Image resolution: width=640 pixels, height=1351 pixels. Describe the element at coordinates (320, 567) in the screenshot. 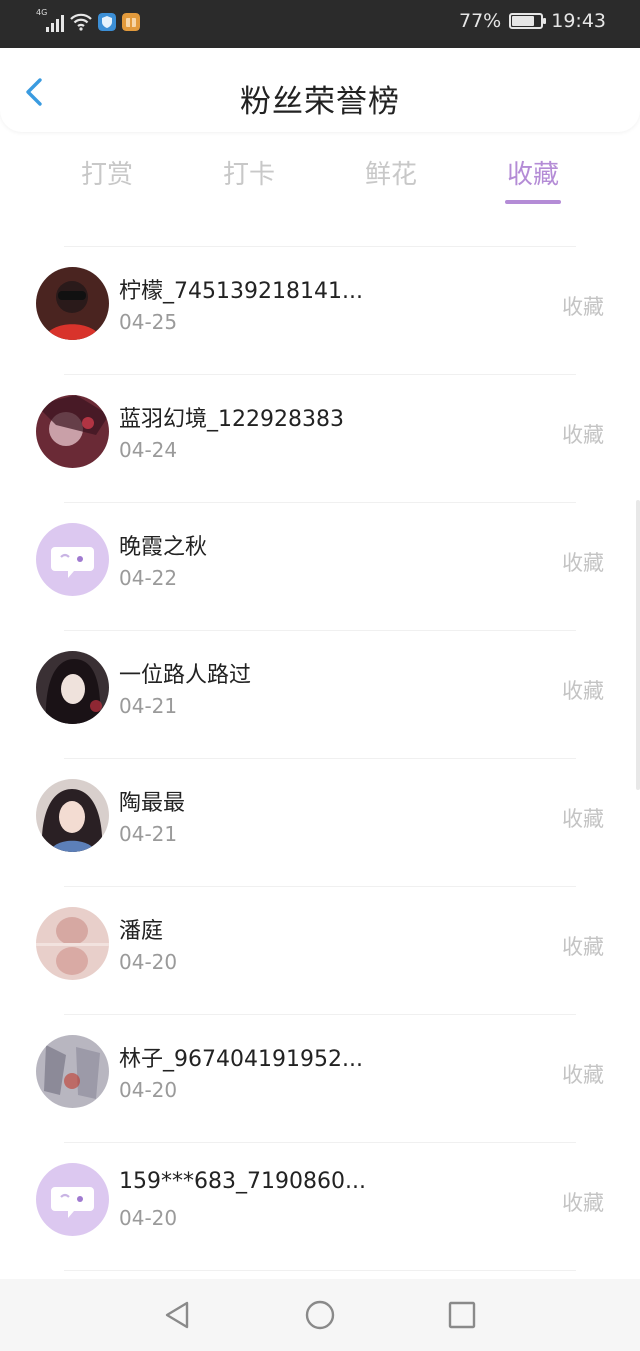

I see `list-item: 晚霞之秋 04-22 收藏` at that location.